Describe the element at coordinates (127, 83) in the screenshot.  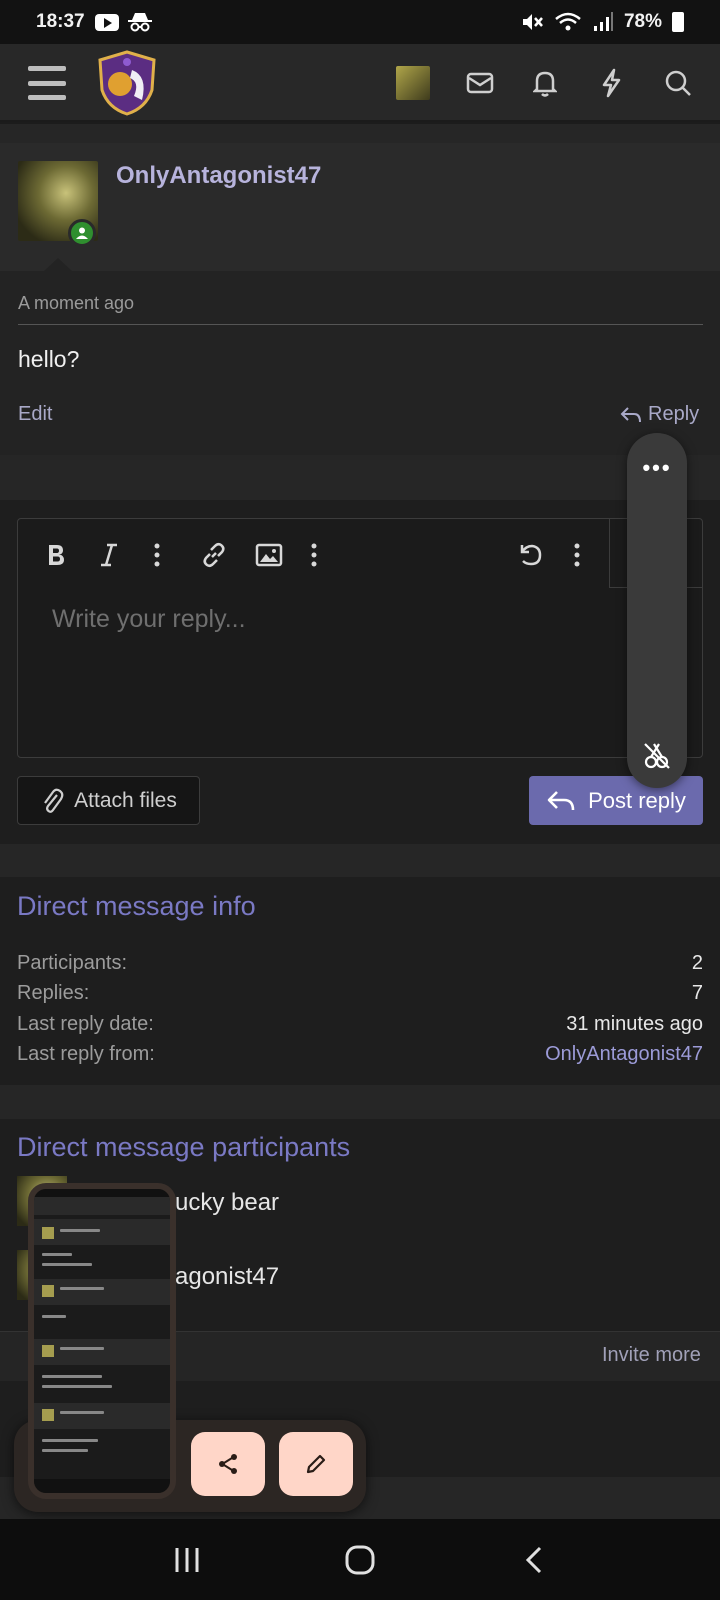
I see `site-logo` at that location.